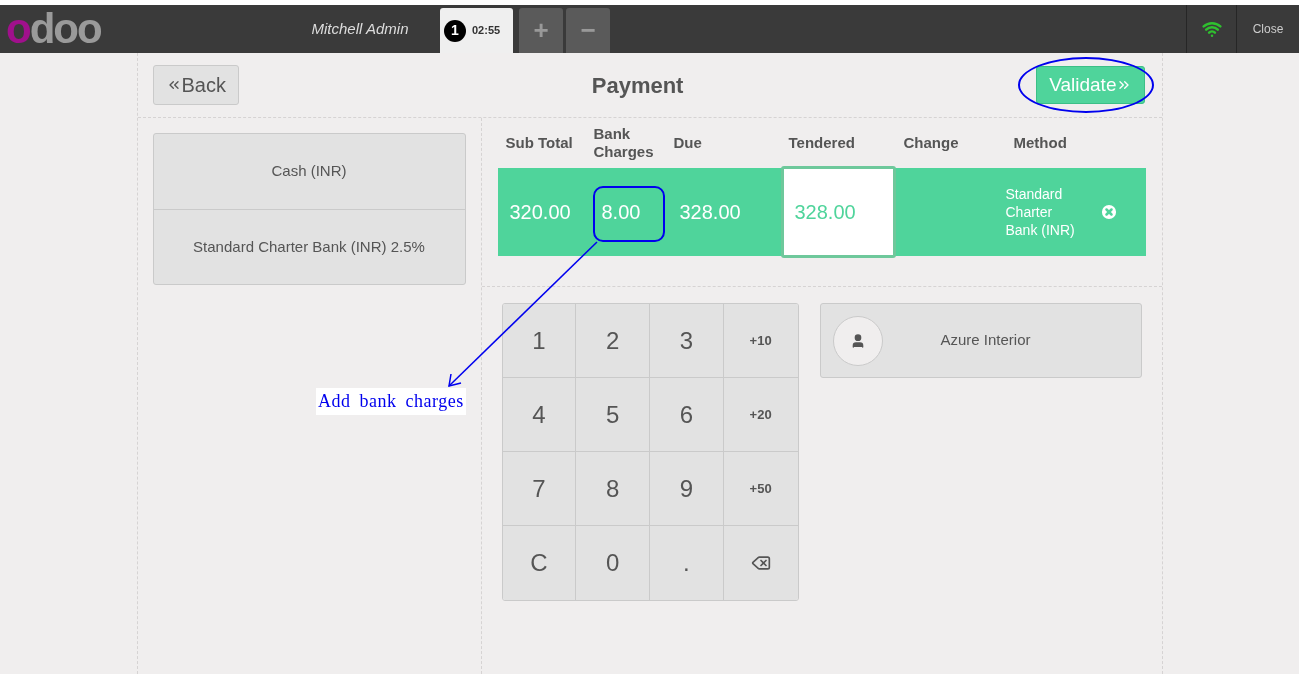  What do you see at coordinates (687, 415) in the screenshot?
I see `numpad-key: 6` at bounding box center [687, 415].